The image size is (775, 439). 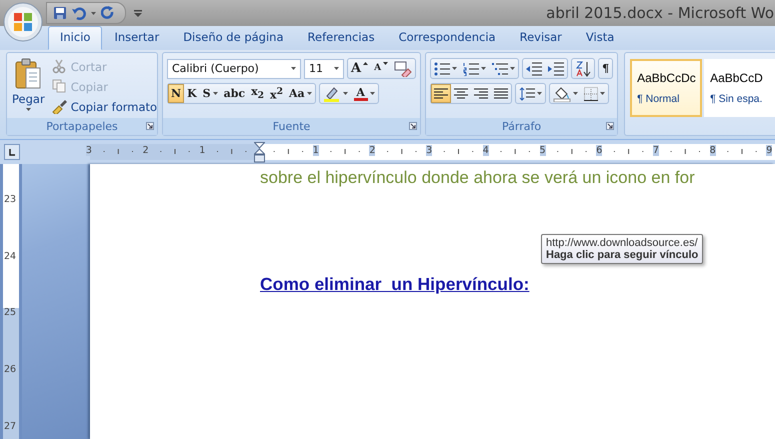 What do you see at coordinates (300, 93) in the screenshot?
I see `toolbar-button: Aa` at bounding box center [300, 93].